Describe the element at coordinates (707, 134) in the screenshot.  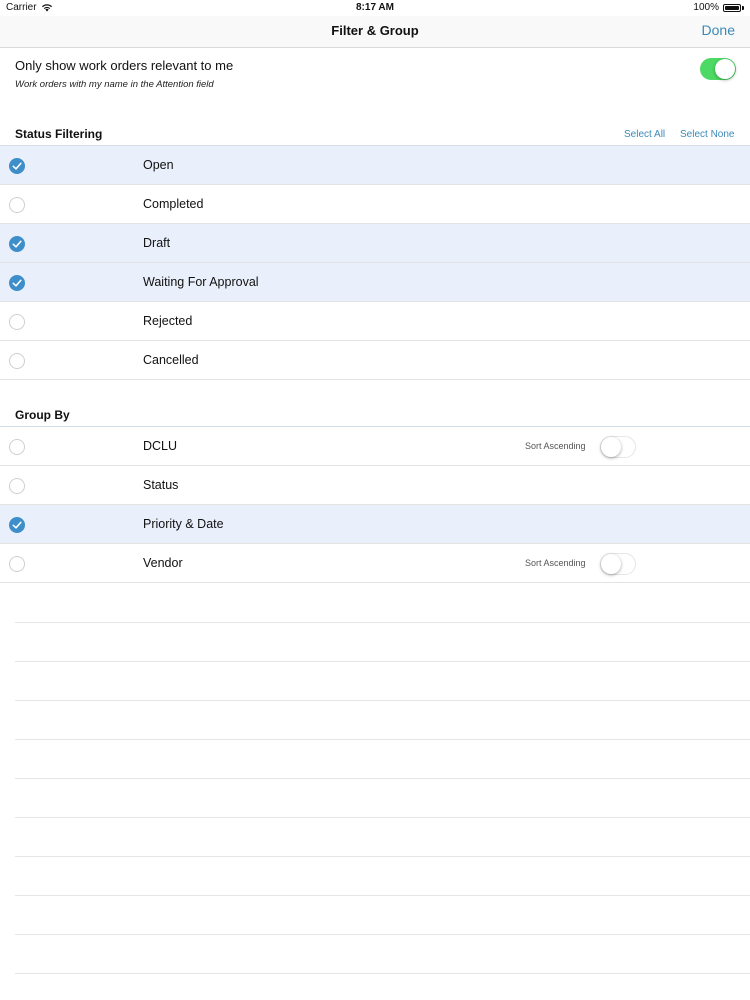
I see `select-none-button: Select None` at that location.